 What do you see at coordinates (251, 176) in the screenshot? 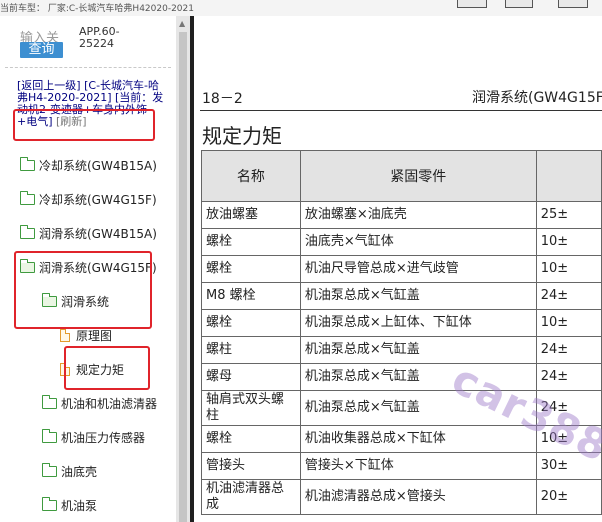
I see `column-header-name: 名称` at bounding box center [251, 176].